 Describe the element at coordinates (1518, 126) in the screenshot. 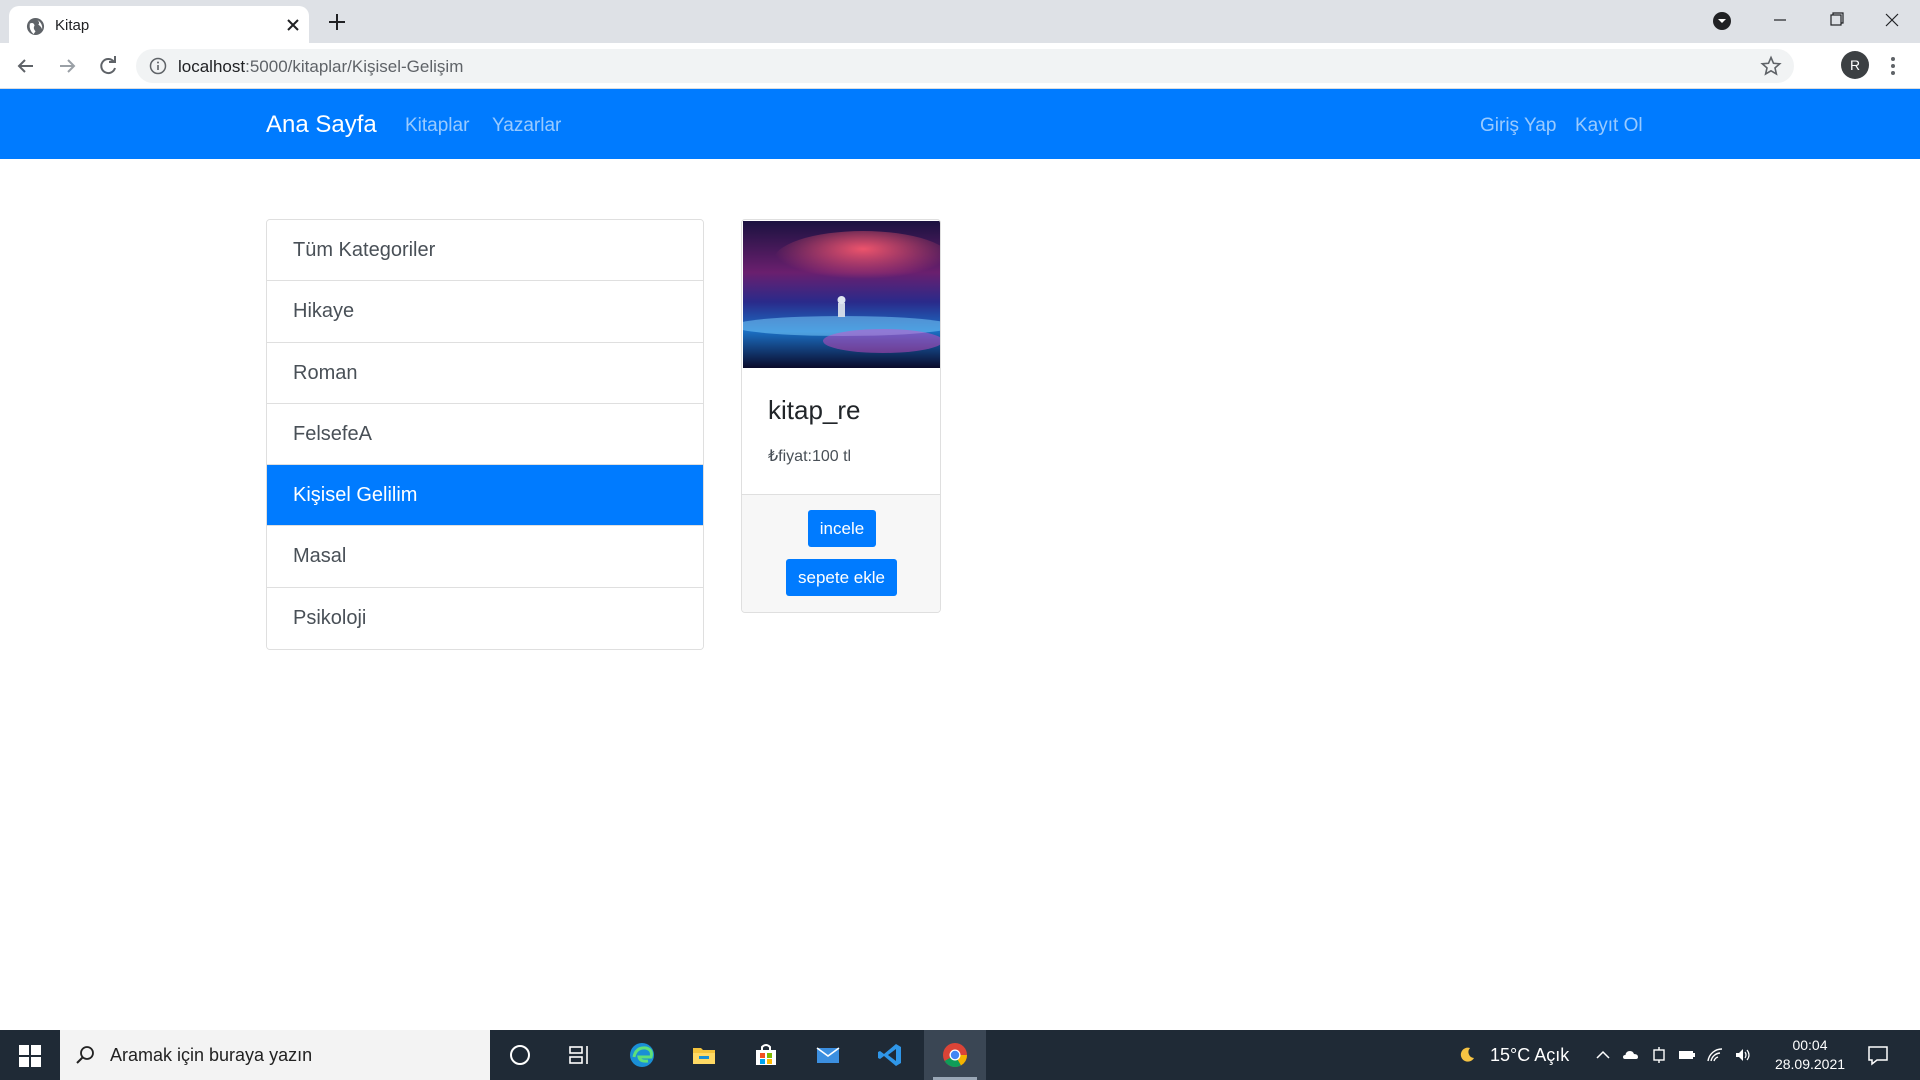

I see `login-link: Giriş Yap` at that location.